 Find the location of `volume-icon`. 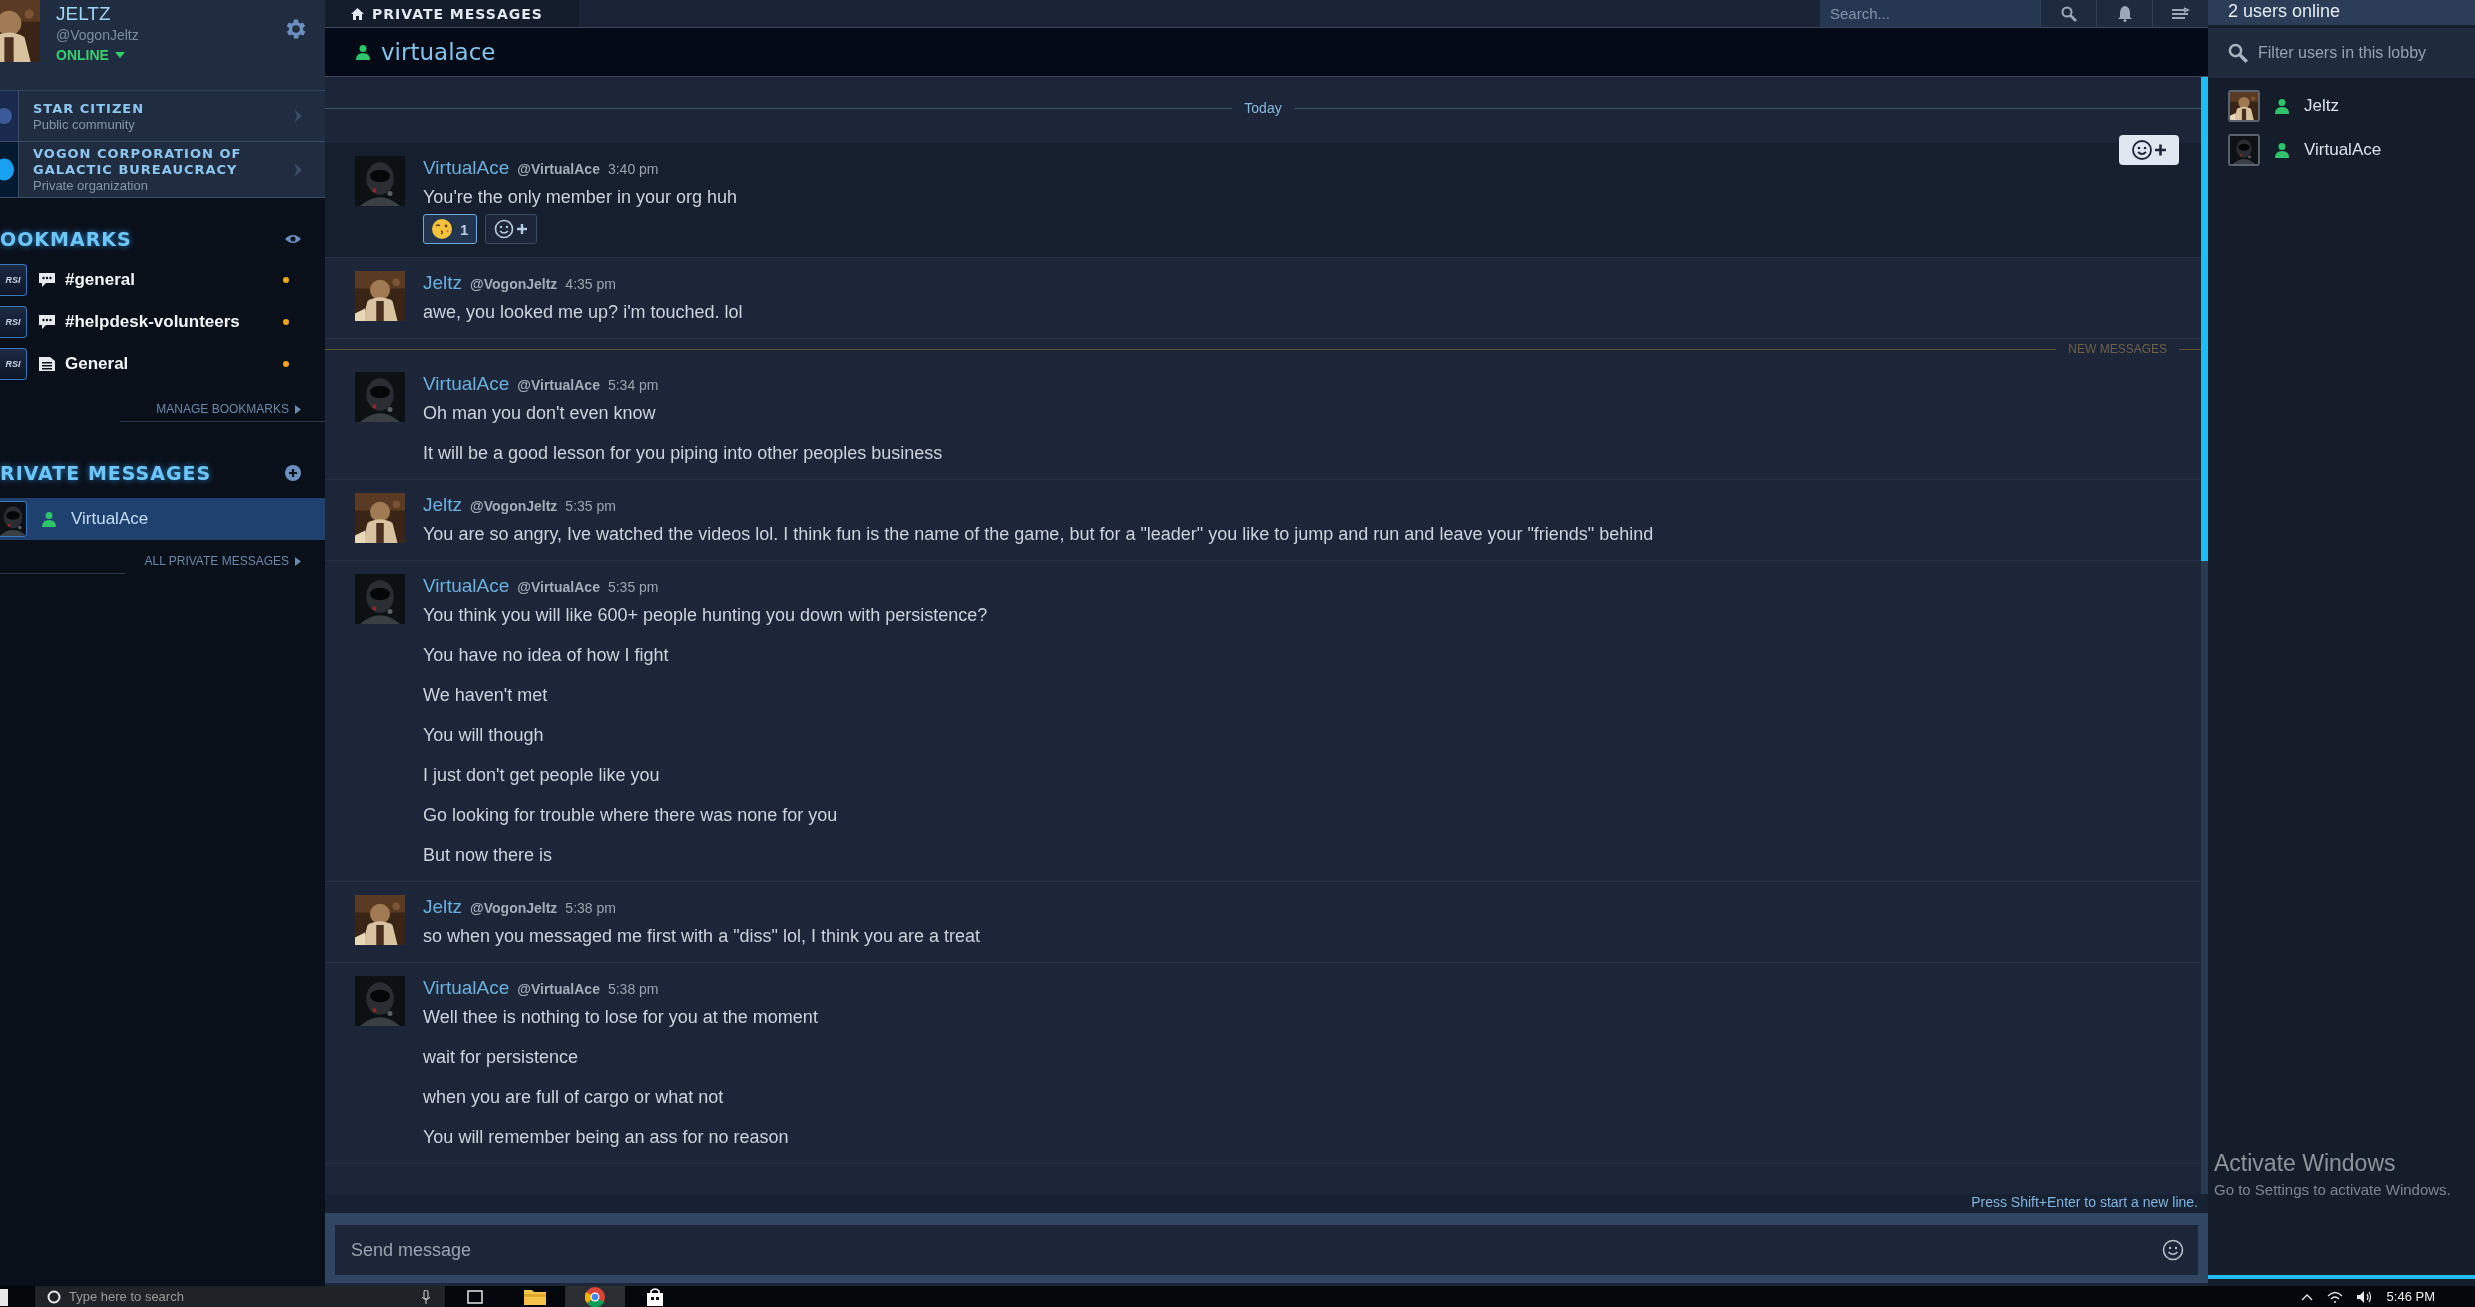

volume-icon is located at coordinates (2364, 1296).